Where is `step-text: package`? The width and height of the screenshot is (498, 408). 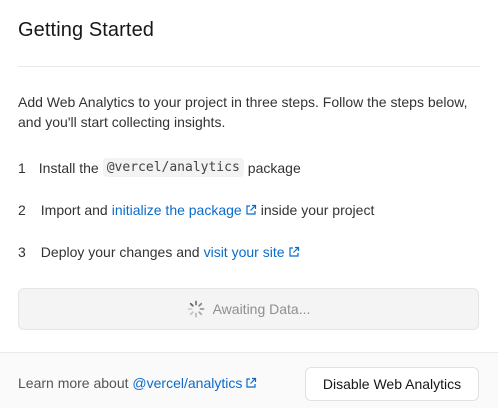 step-text: package is located at coordinates (274, 167).